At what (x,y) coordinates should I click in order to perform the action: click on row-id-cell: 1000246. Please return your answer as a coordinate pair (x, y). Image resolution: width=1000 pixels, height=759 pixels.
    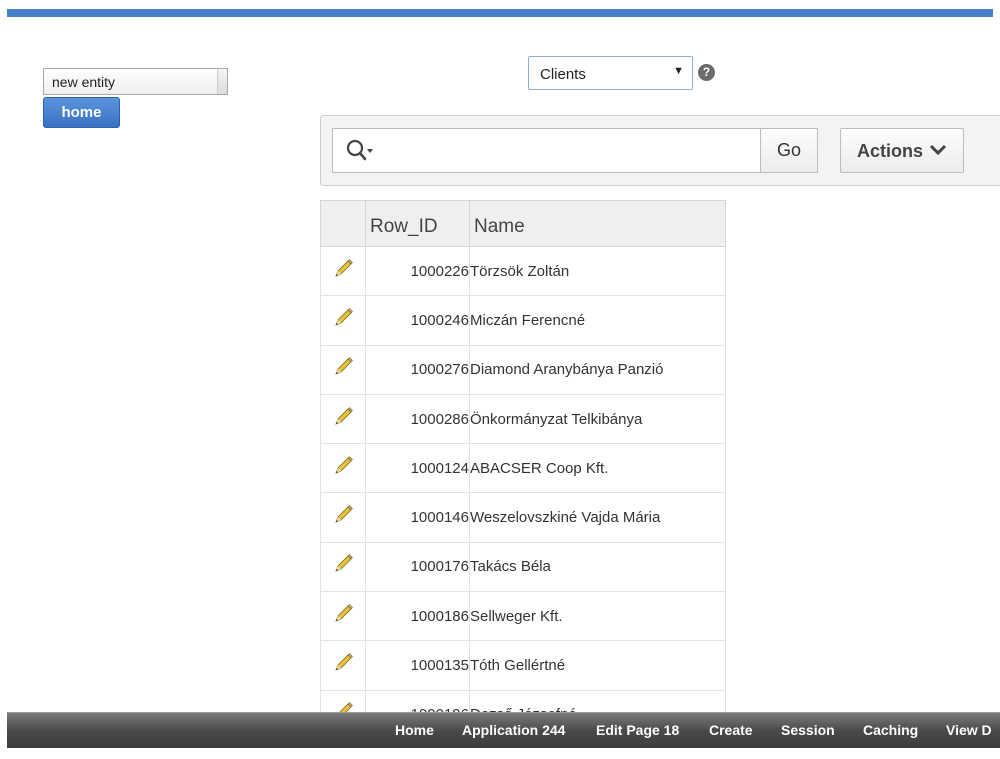
    Looking at the image, I should click on (417, 320).